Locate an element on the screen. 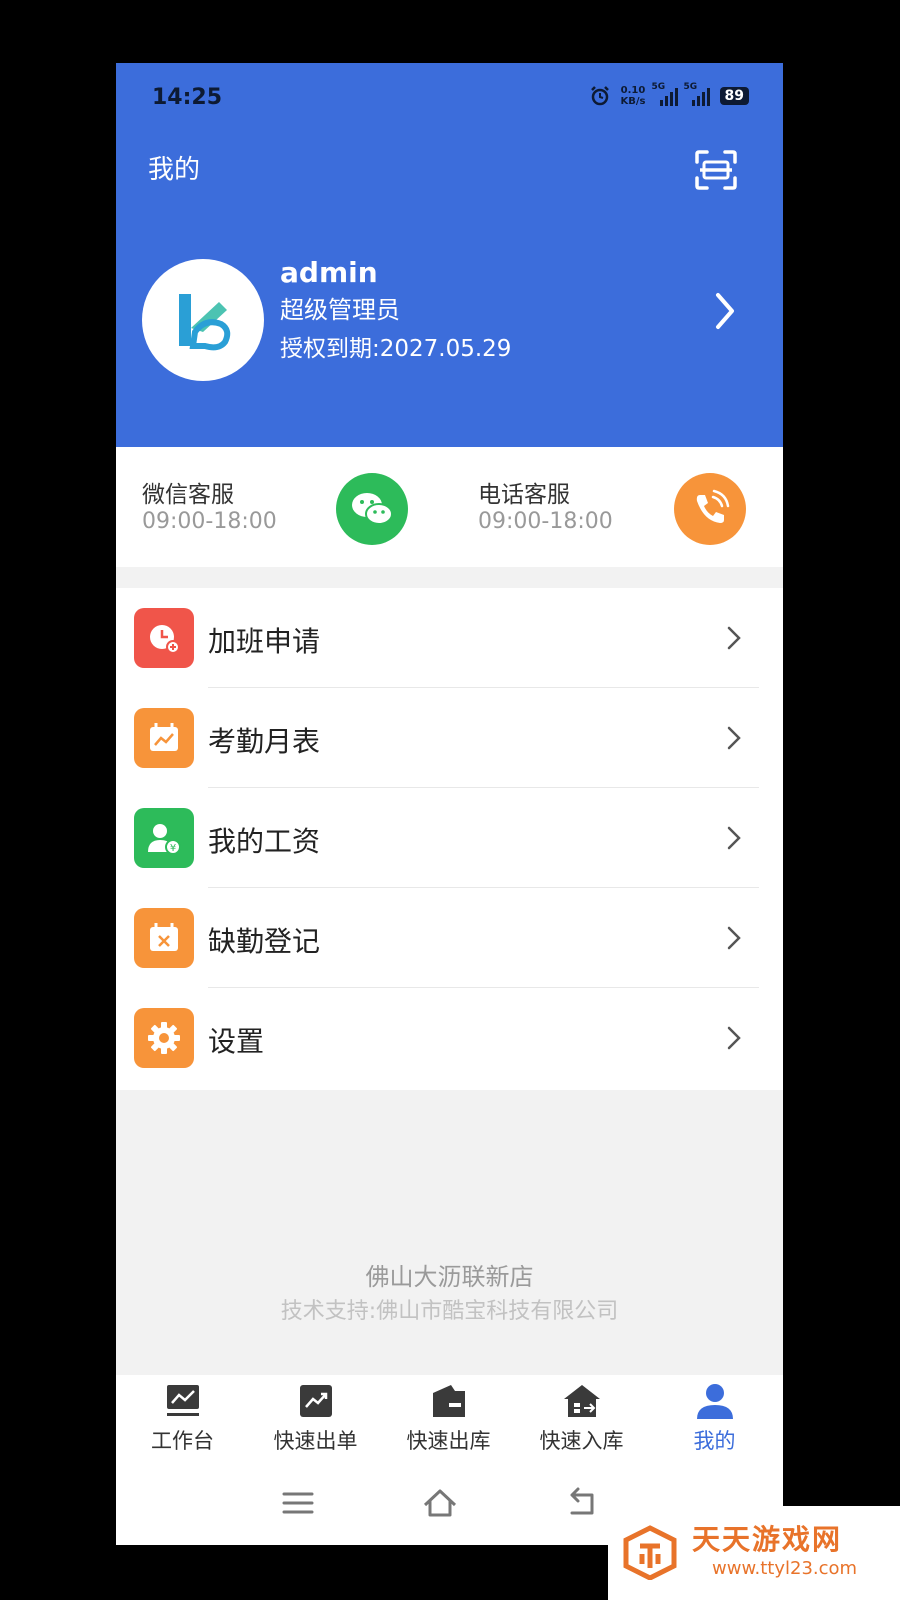  menu-item-label: 加班申请 is located at coordinates (264, 641).